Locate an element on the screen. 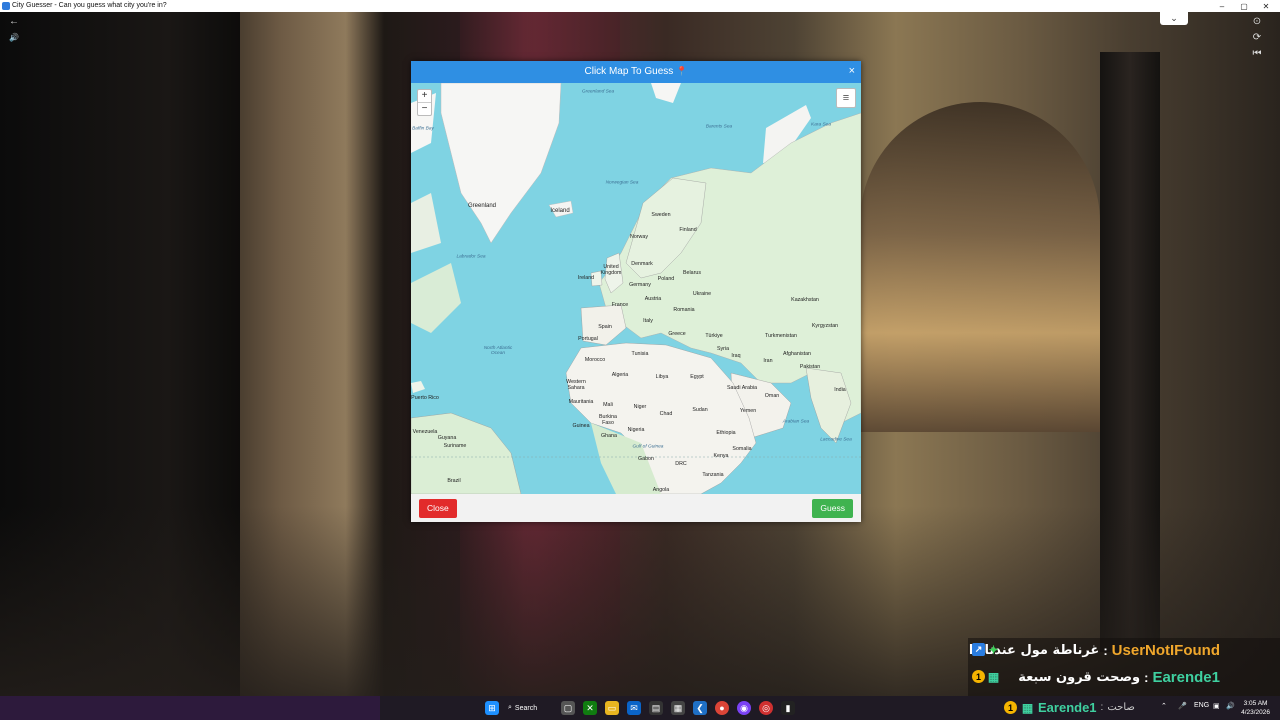 This screenshot has width=1280, height=720. taskbar-panel is located at coordinates (190, 708).